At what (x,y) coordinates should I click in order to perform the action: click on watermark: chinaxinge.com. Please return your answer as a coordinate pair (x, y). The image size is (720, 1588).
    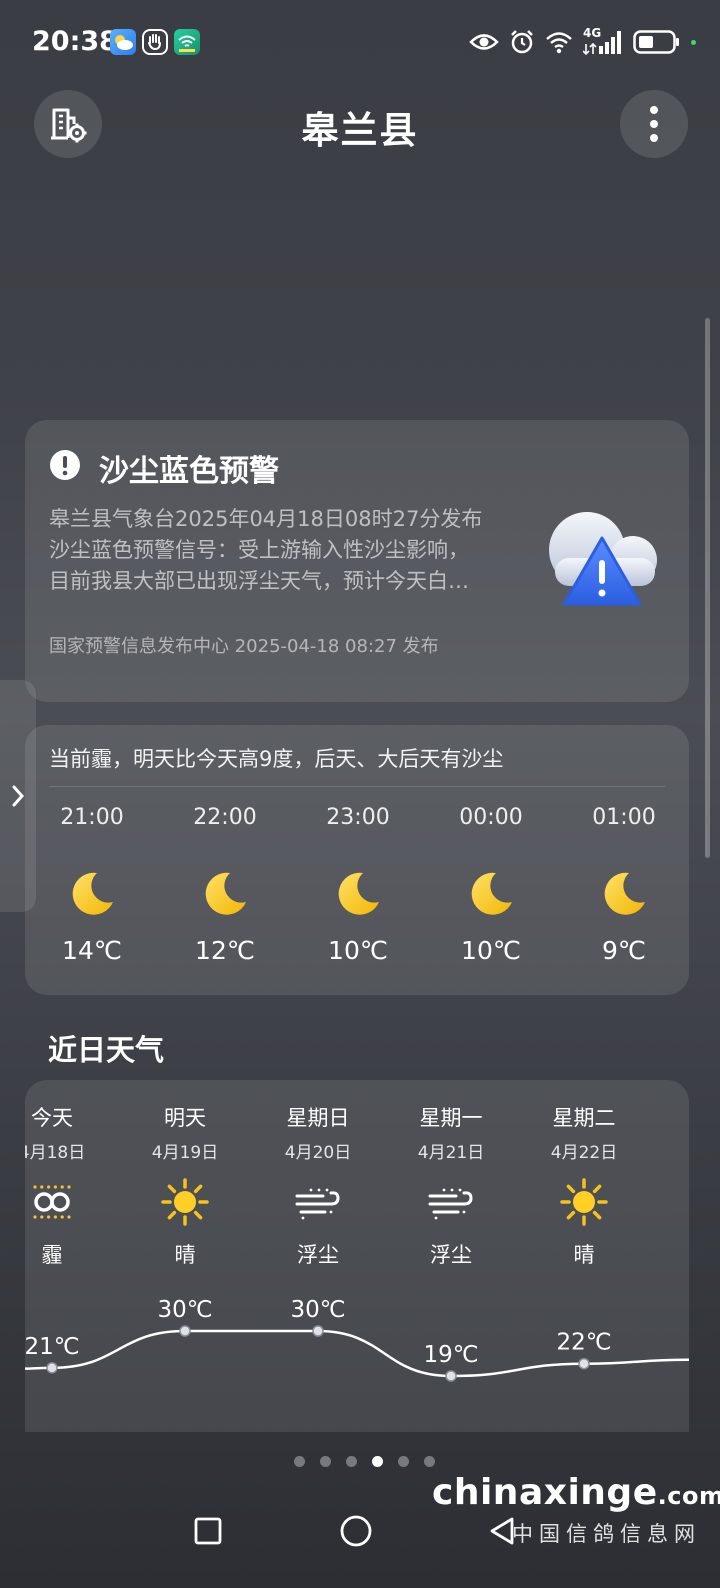
    Looking at the image, I should click on (576, 1492).